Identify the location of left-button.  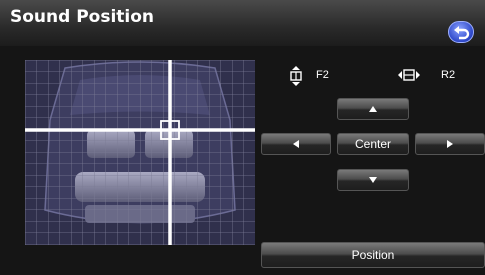
(296, 144).